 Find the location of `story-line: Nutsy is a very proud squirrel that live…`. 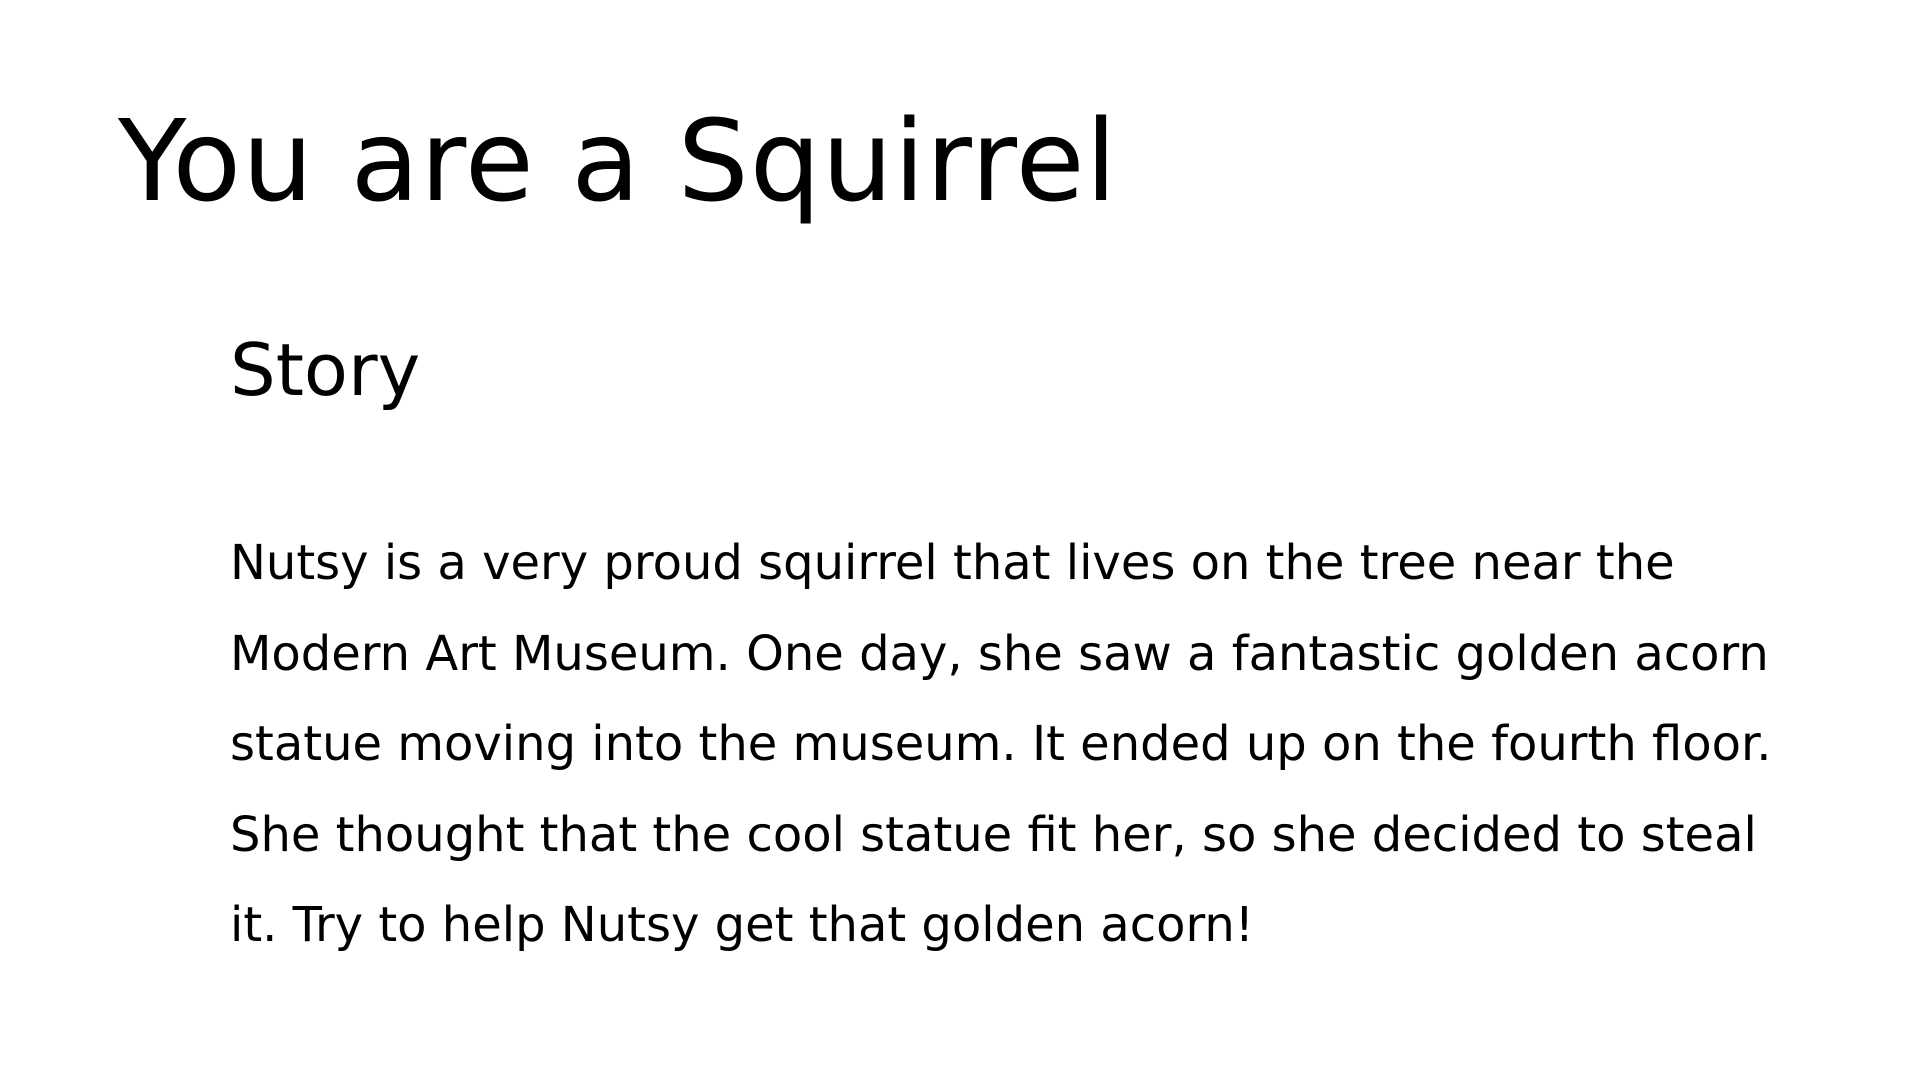

story-line: Nutsy is a very proud squirrel that live… is located at coordinates (952, 563).